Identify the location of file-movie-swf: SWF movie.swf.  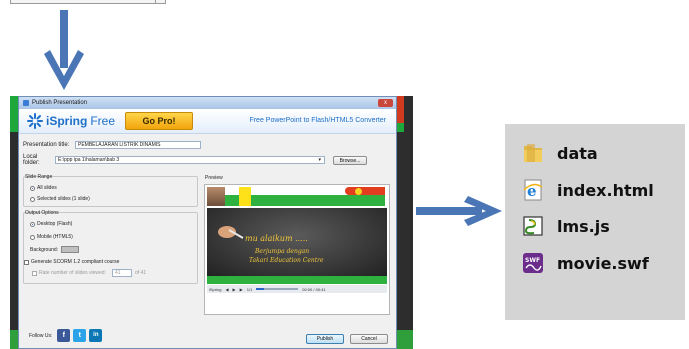
(585, 263).